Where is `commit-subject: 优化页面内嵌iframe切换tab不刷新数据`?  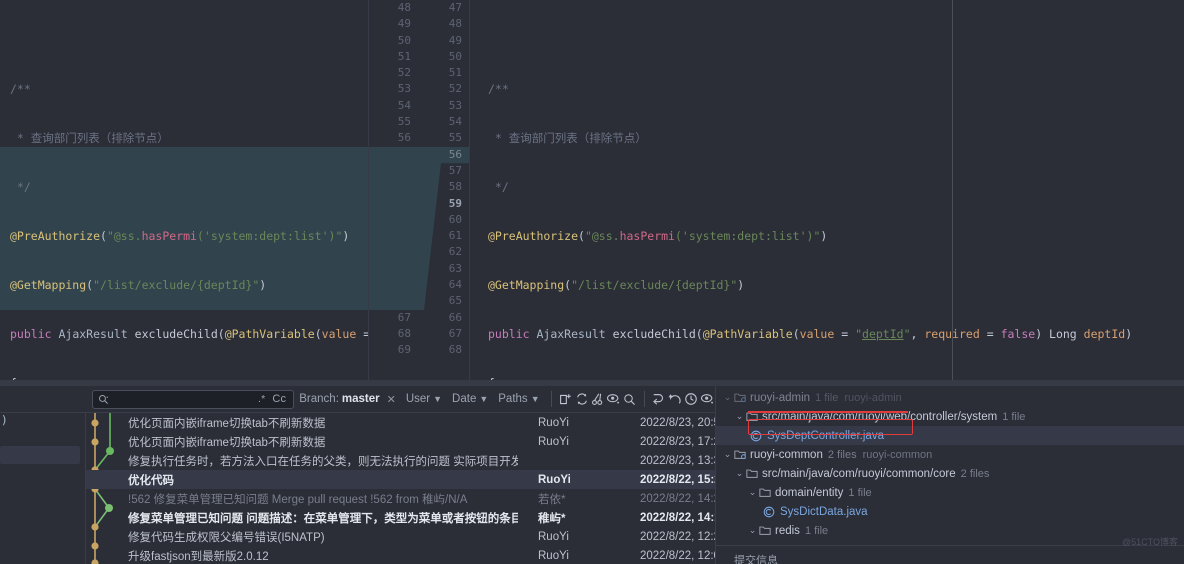
commit-subject: 优化页面内嵌iframe切换tab不刷新数据 is located at coordinates (227, 442).